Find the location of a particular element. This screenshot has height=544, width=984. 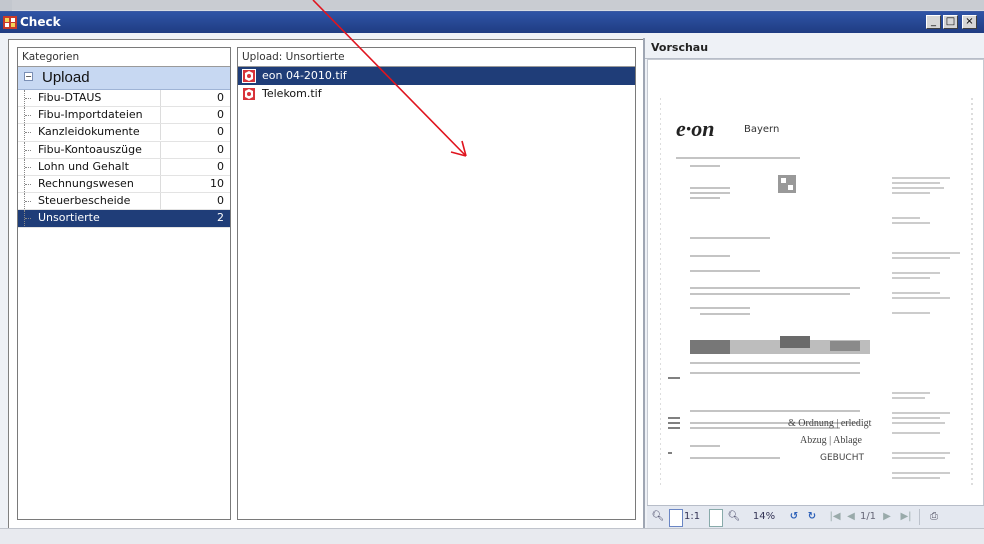

category-item-lohn-und-gehalt: Lohn und Gehalt 0 is located at coordinates (124, 167).